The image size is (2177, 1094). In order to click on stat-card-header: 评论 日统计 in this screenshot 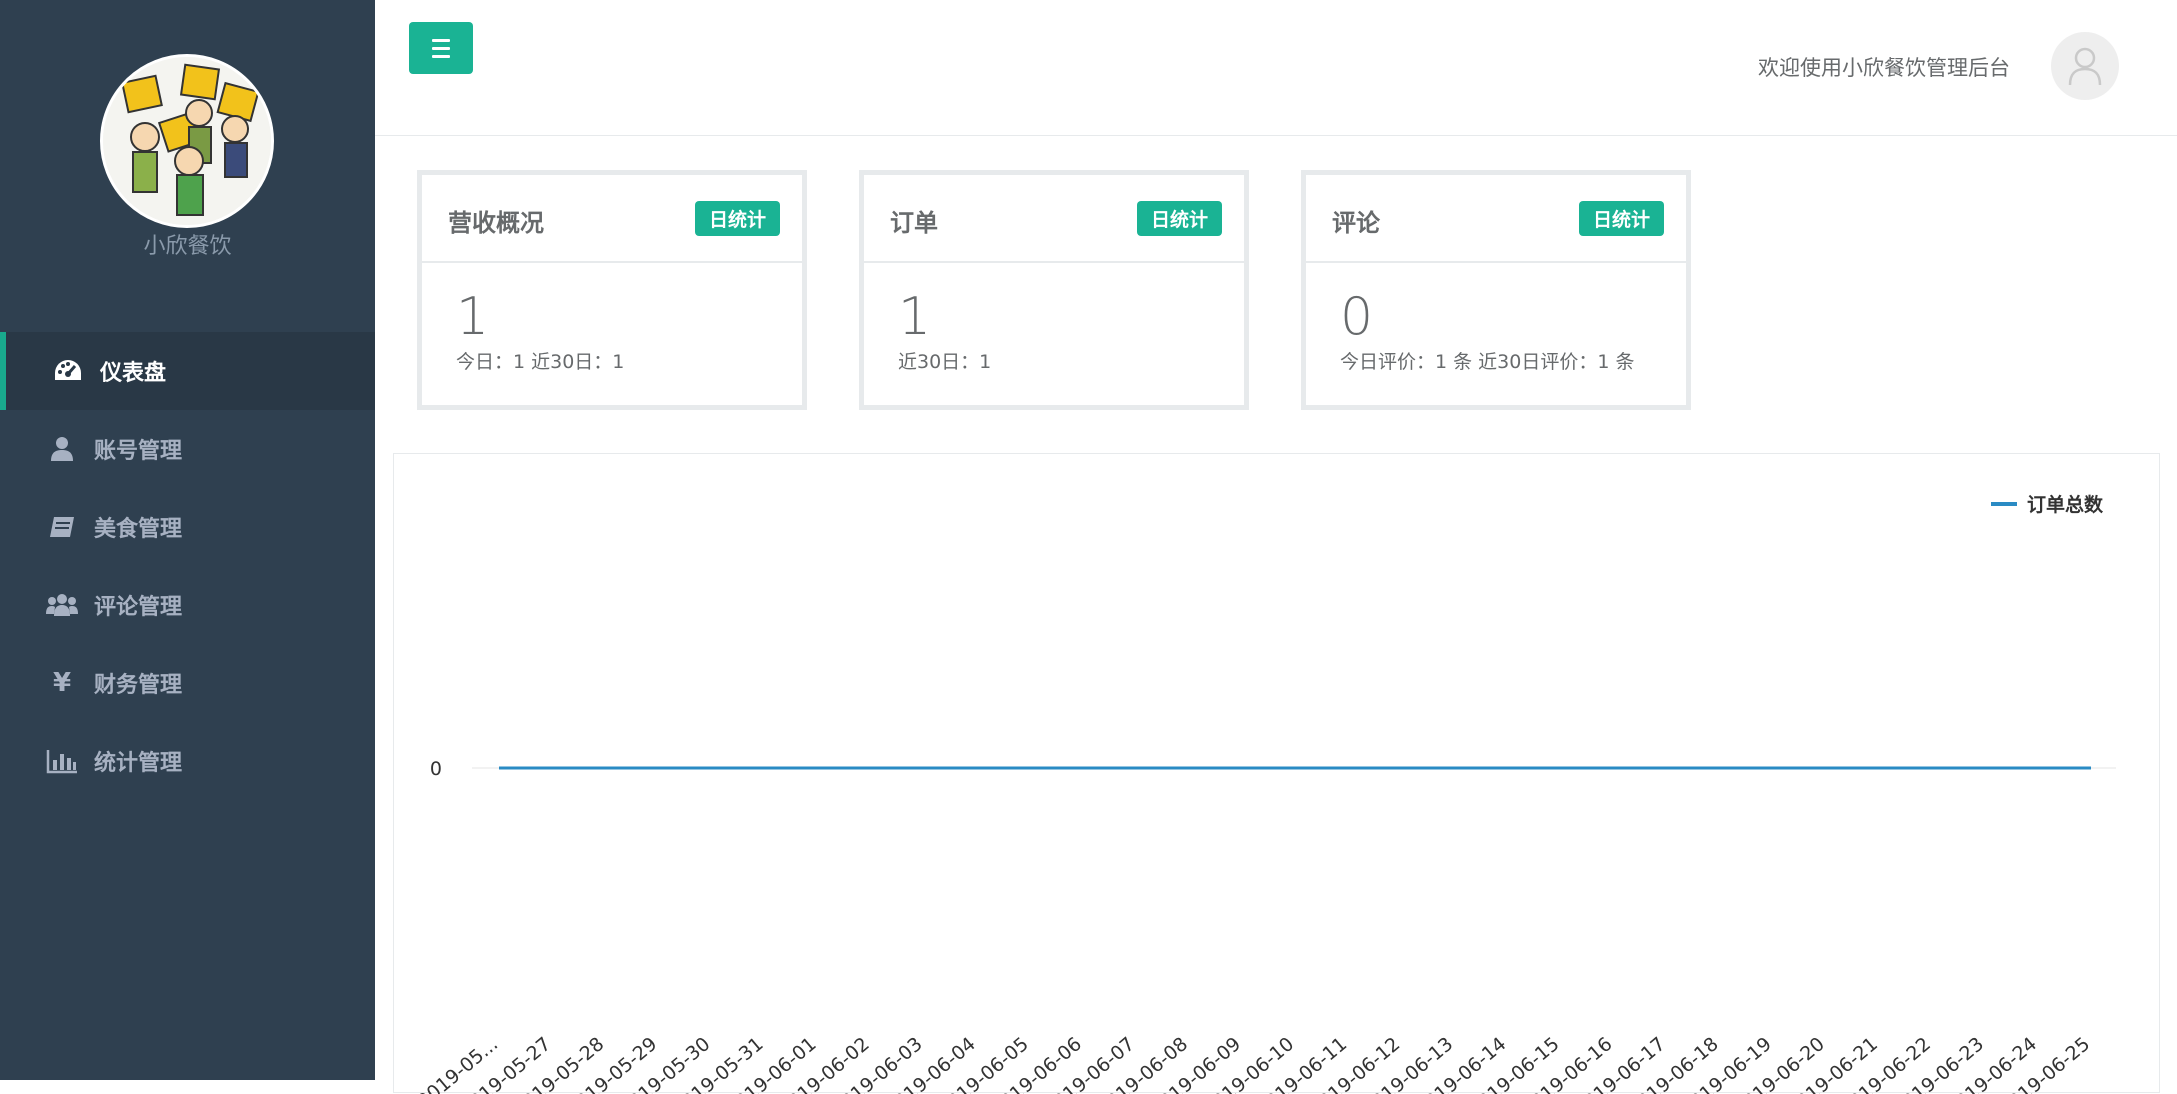, I will do `click(1496, 219)`.